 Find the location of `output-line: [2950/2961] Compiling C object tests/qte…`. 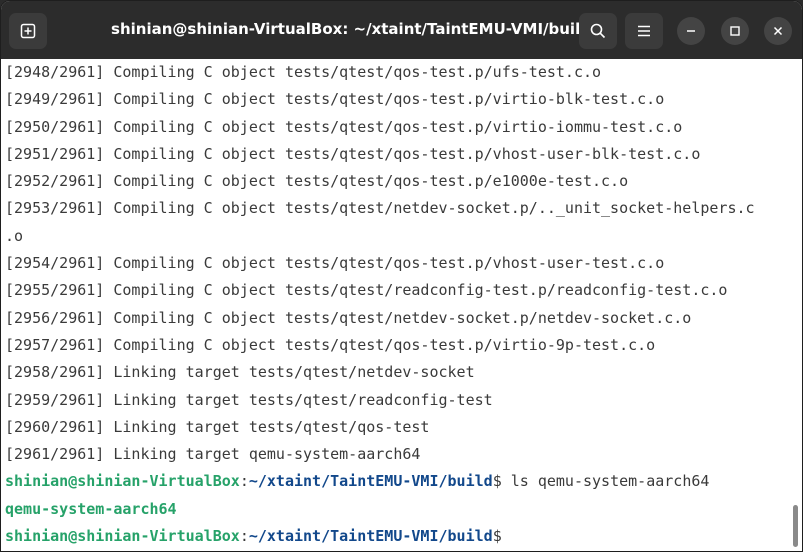

output-line: [2950/2961] Compiling C object tests/qte… is located at coordinates (344, 126).